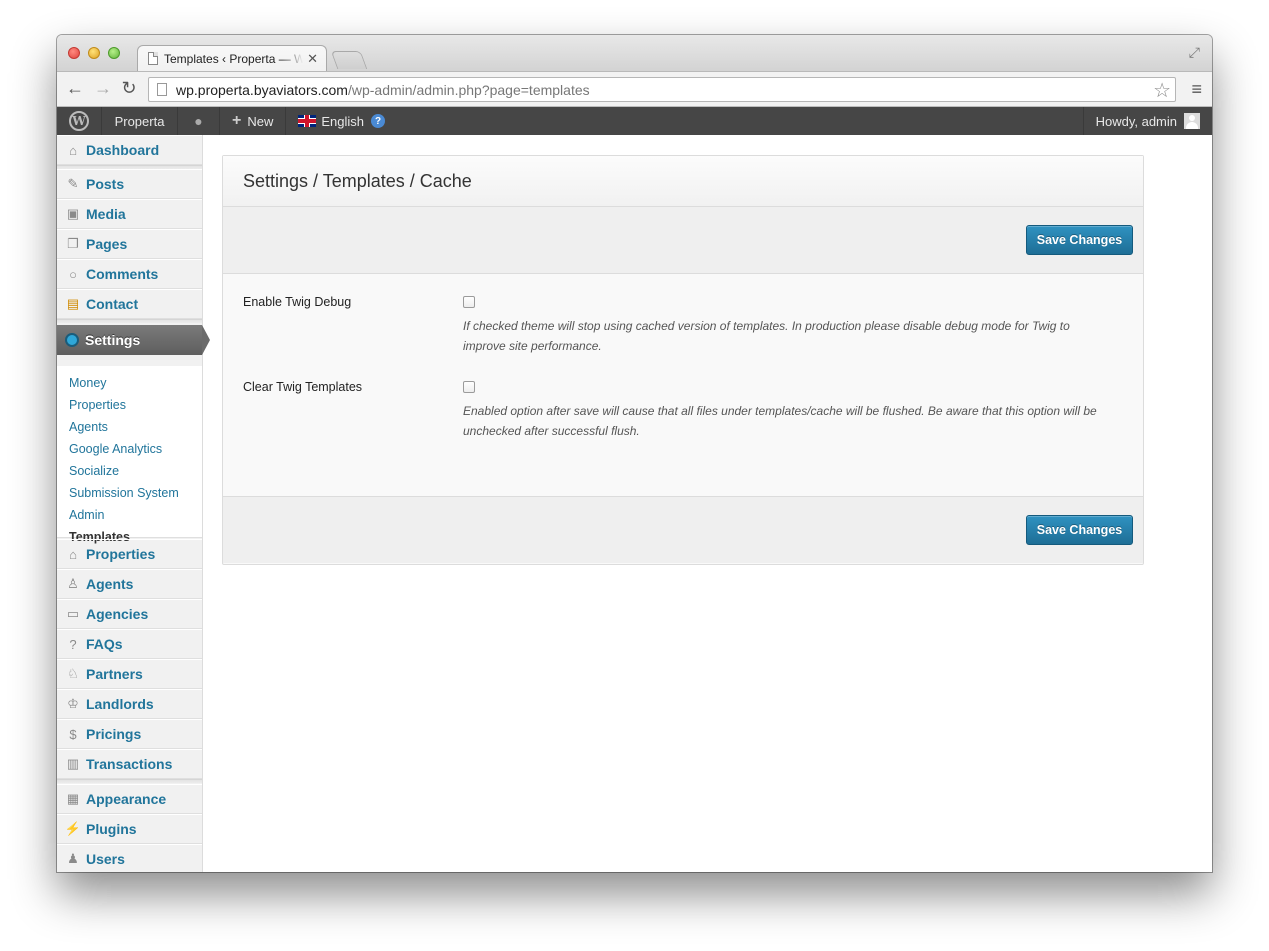  Describe the element at coordinates (110, 584) in the screenshot. I see `sidebar-item-label: Agents` at that location.